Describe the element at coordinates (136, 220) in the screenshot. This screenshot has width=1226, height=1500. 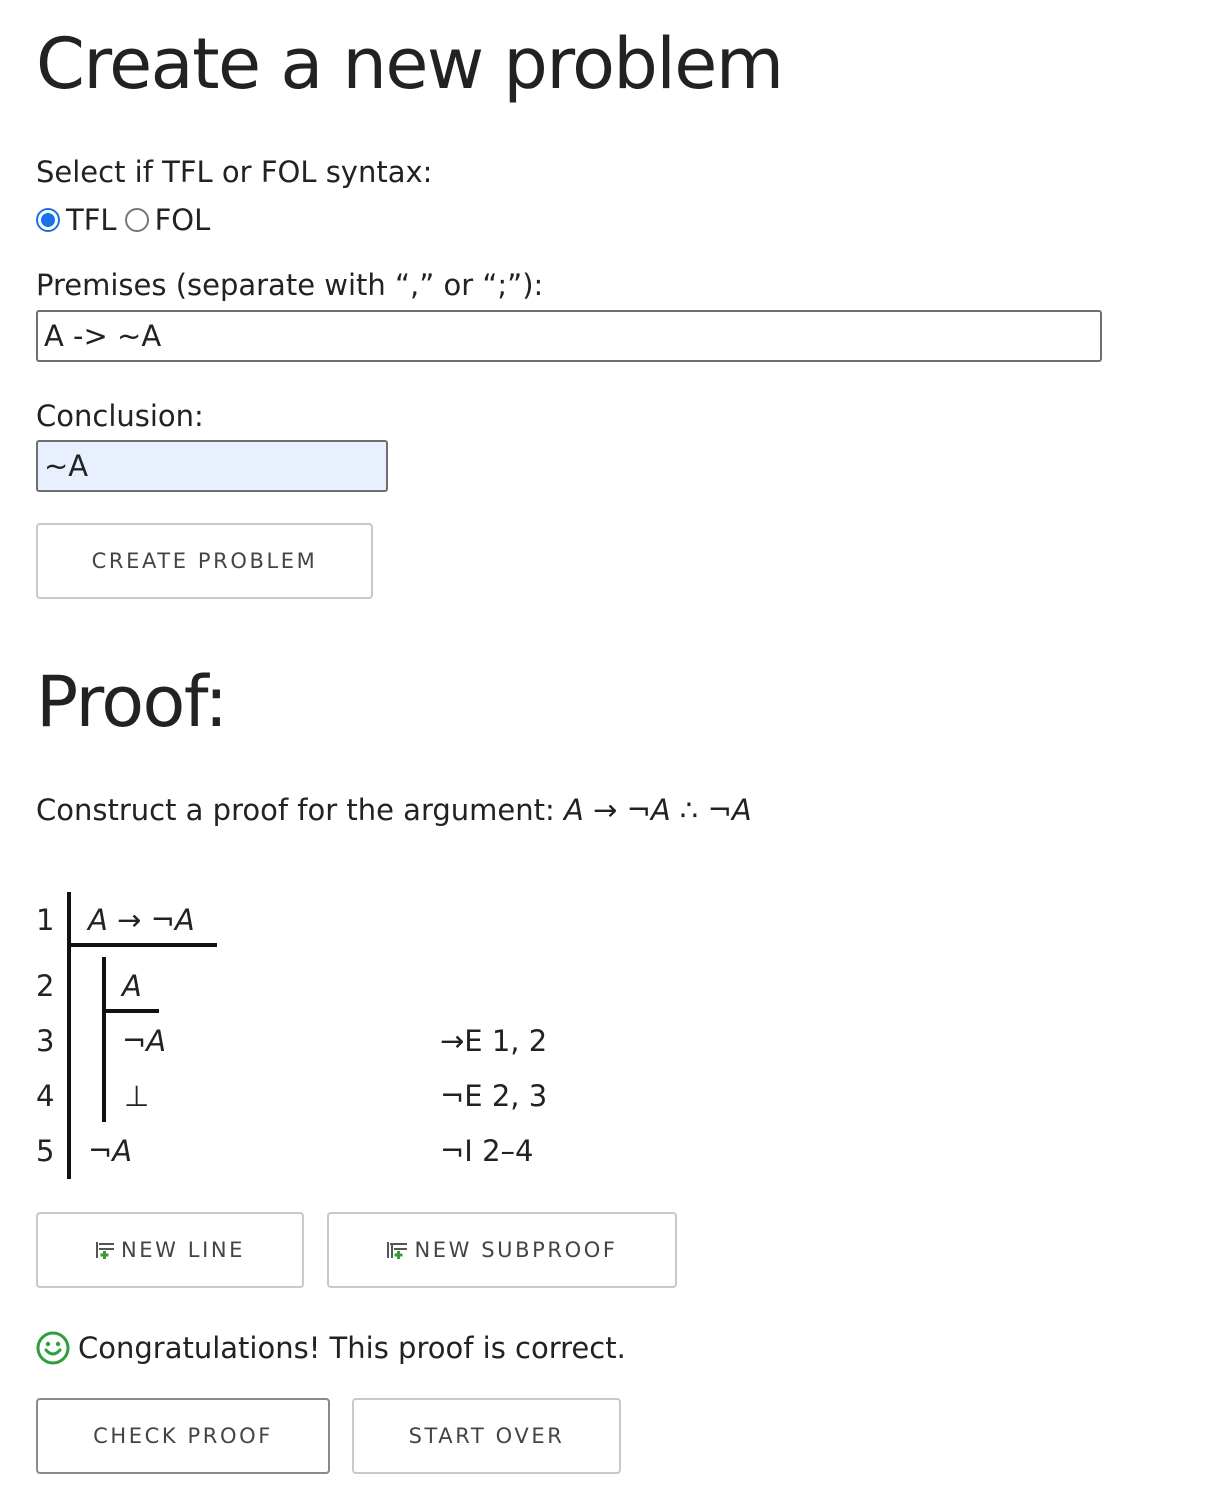
I see `radio-fol` at that location.